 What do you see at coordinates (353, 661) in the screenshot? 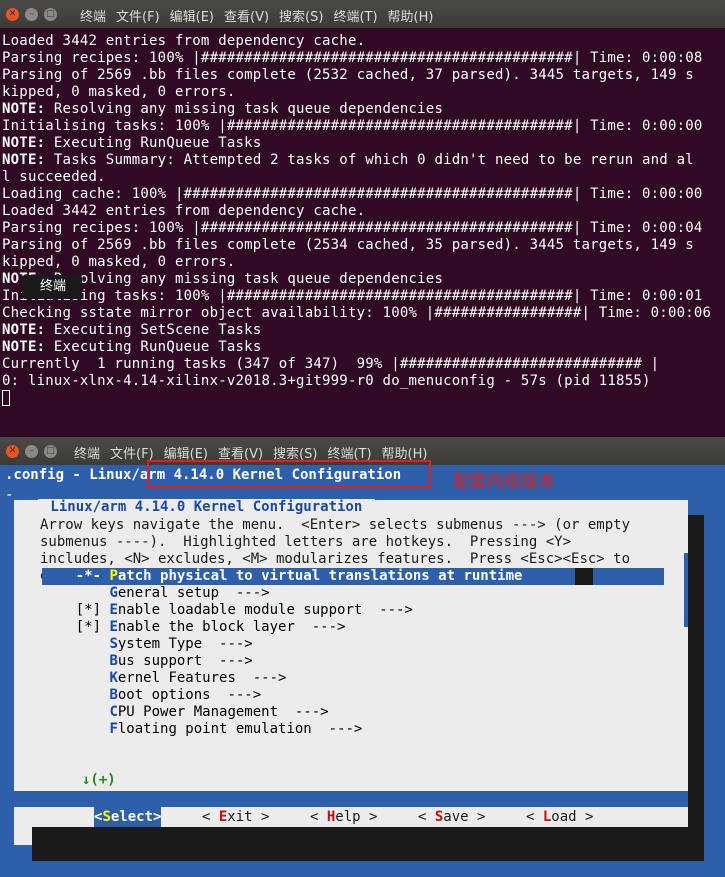
I see `menu-entry: Bus support --->` at bounding box center [353, 661].